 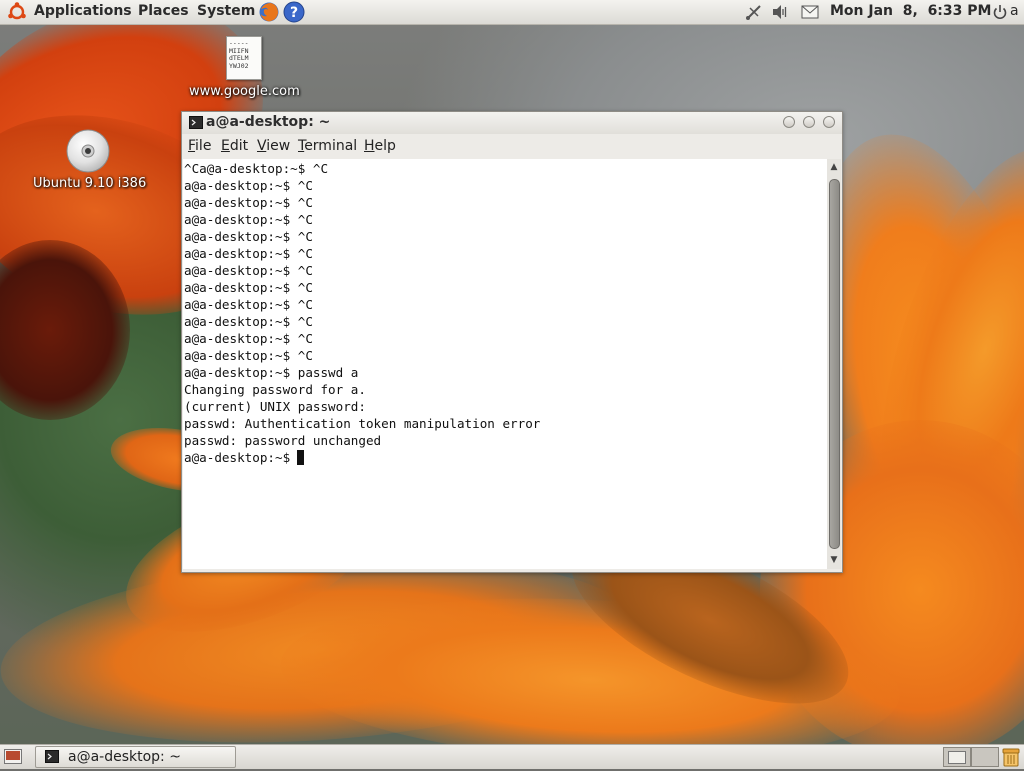 I want to click on places-menu: Places, so click(x=163, y=12).